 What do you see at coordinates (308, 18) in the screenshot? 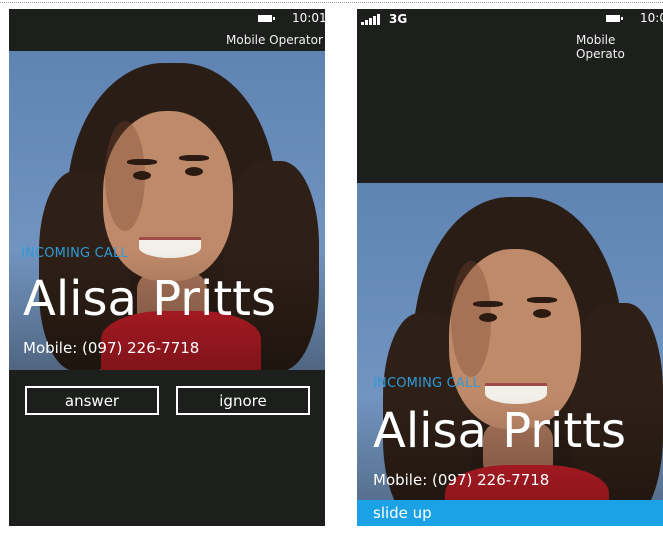
I see `status-time: 10:01` at bounding box center [308, 18].